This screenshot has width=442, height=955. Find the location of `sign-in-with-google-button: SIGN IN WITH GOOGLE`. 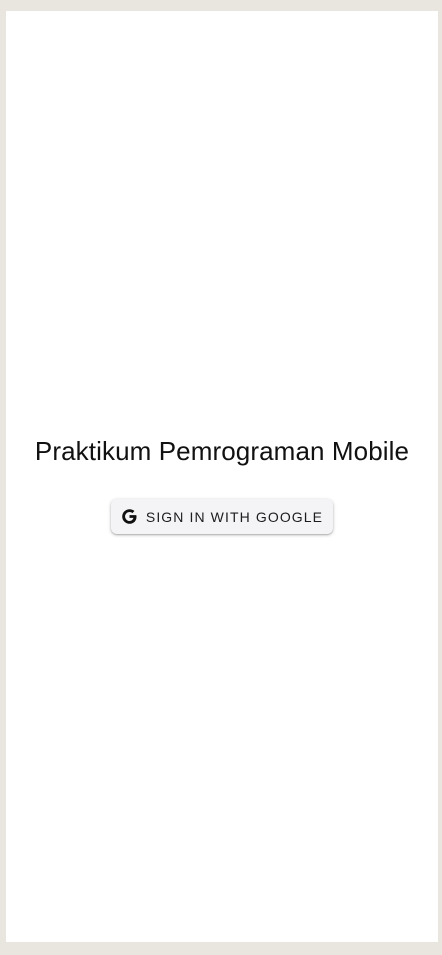

sign-in-with-google-button: SIGN IN WITH GOOGLE is located at coordinates (222, 516).